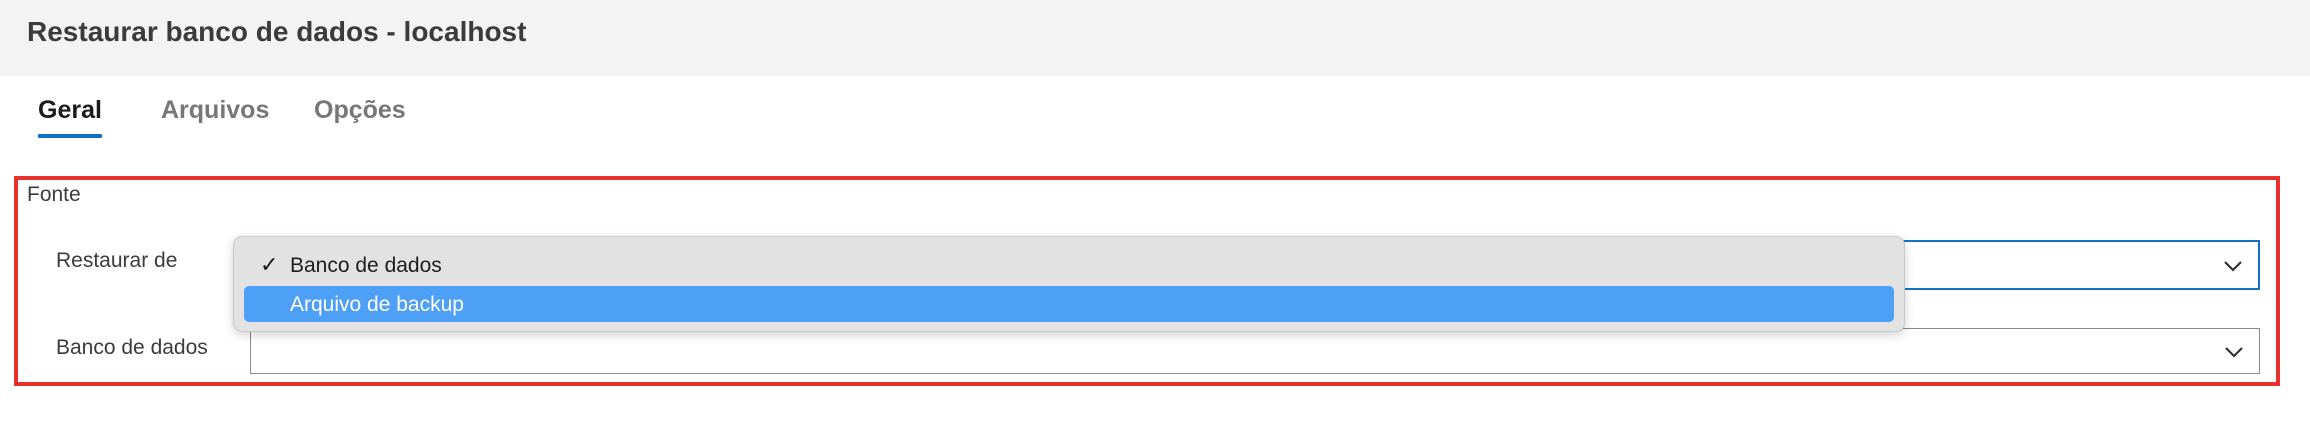  Describe the element at coordinates (132, 347) in the screenshot. I see `database-label: Banco de dados` at that location.